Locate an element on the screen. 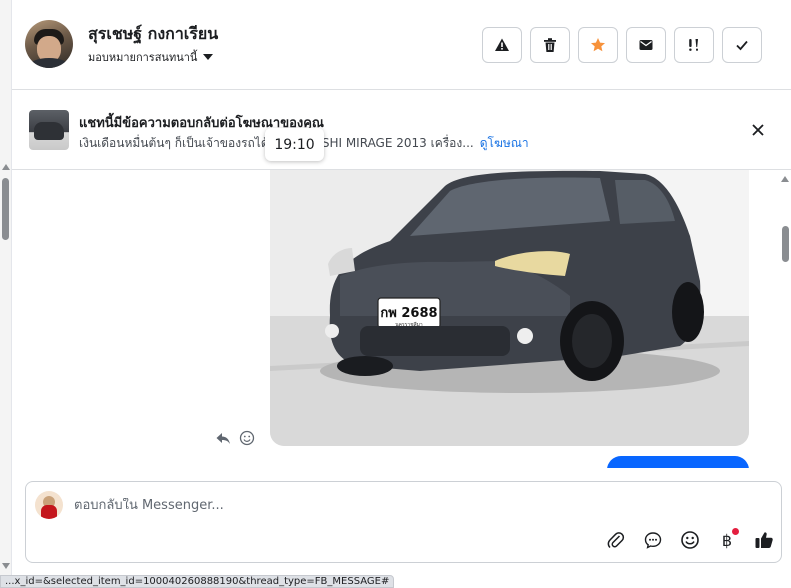  mark-done-button is located at coordinates (742, 45).